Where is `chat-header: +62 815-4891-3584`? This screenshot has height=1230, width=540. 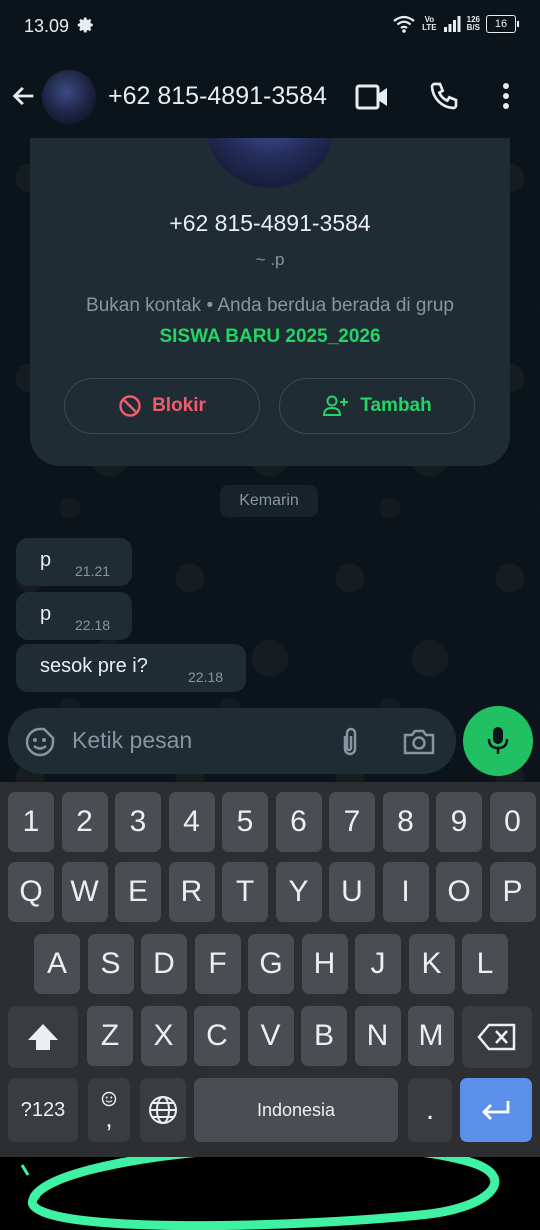 chat-header: +62 815-4891-3584 is located at coordinates (270, 97).